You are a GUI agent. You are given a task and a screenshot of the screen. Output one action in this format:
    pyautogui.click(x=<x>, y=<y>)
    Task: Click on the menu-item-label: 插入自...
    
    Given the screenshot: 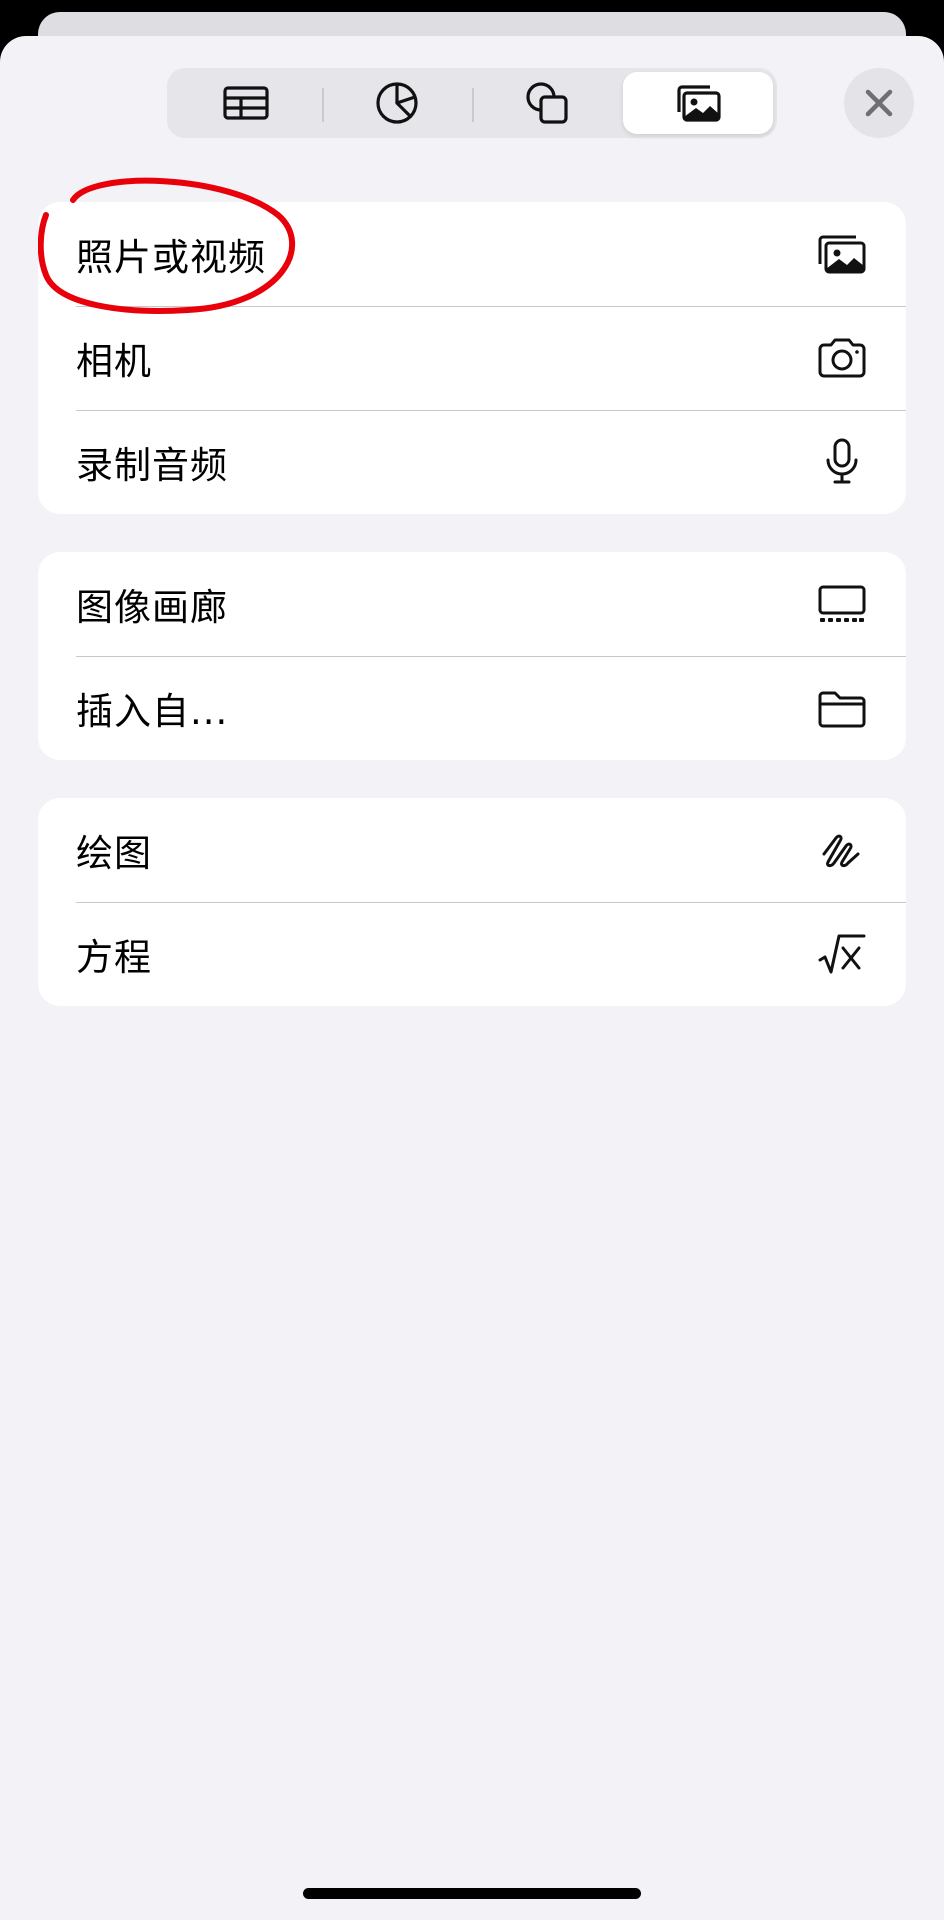 What is the action you would take?
    pyautogui.click(x=152, y=711)
    